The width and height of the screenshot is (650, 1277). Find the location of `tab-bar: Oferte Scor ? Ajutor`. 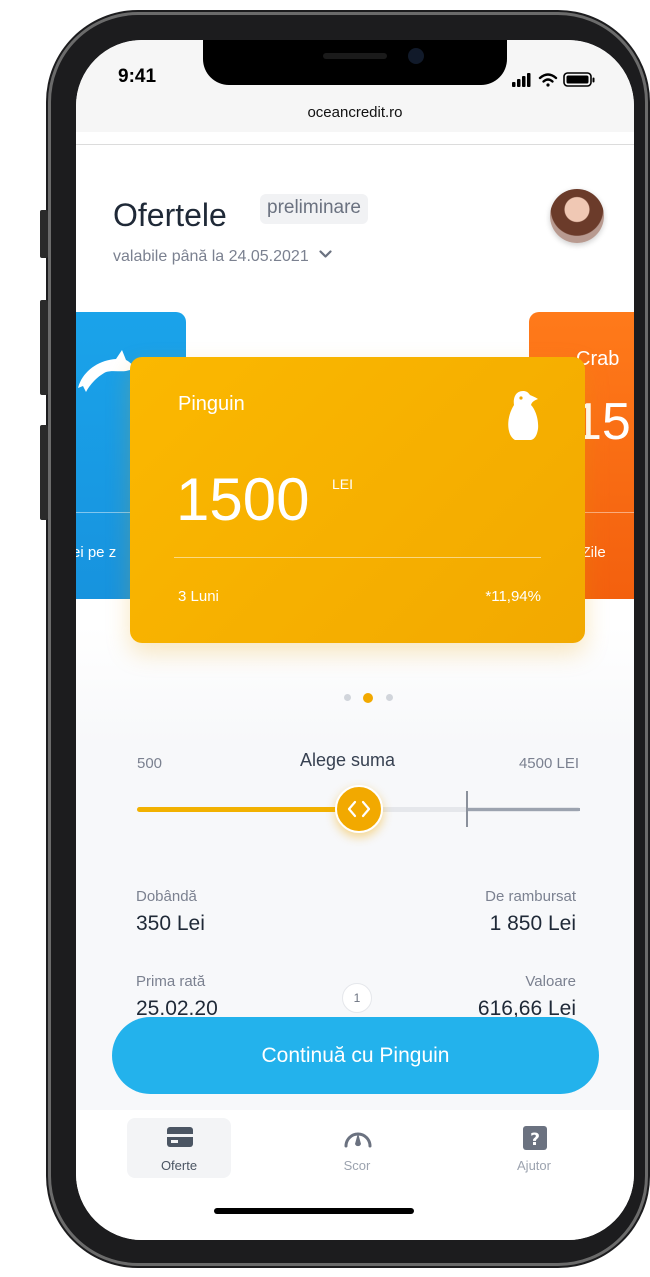

tab-bar: Oferte Scor ? Ajutor is located at coordinates (355, 1175).